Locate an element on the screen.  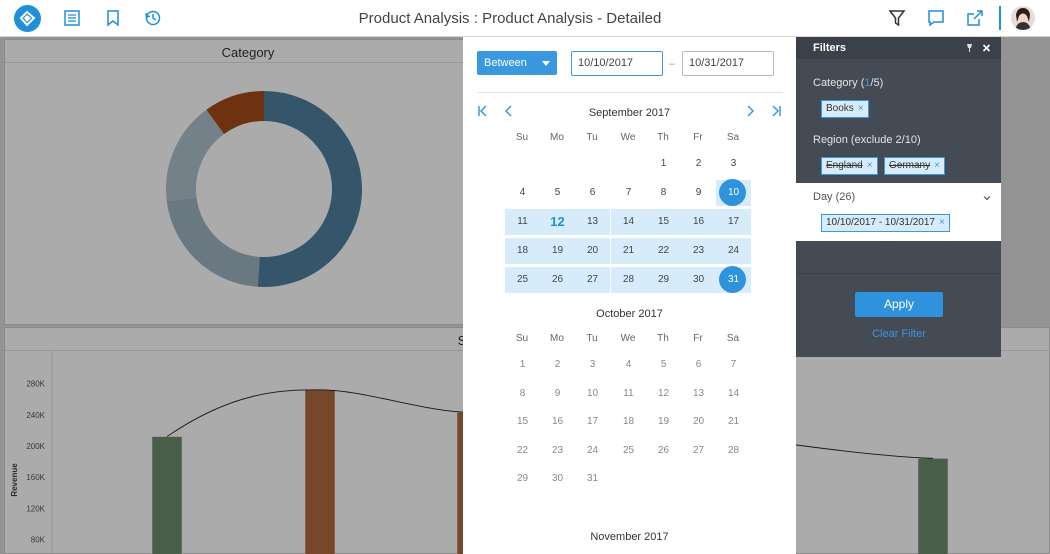
weekday-header: We is located at coordinates (628, 338).